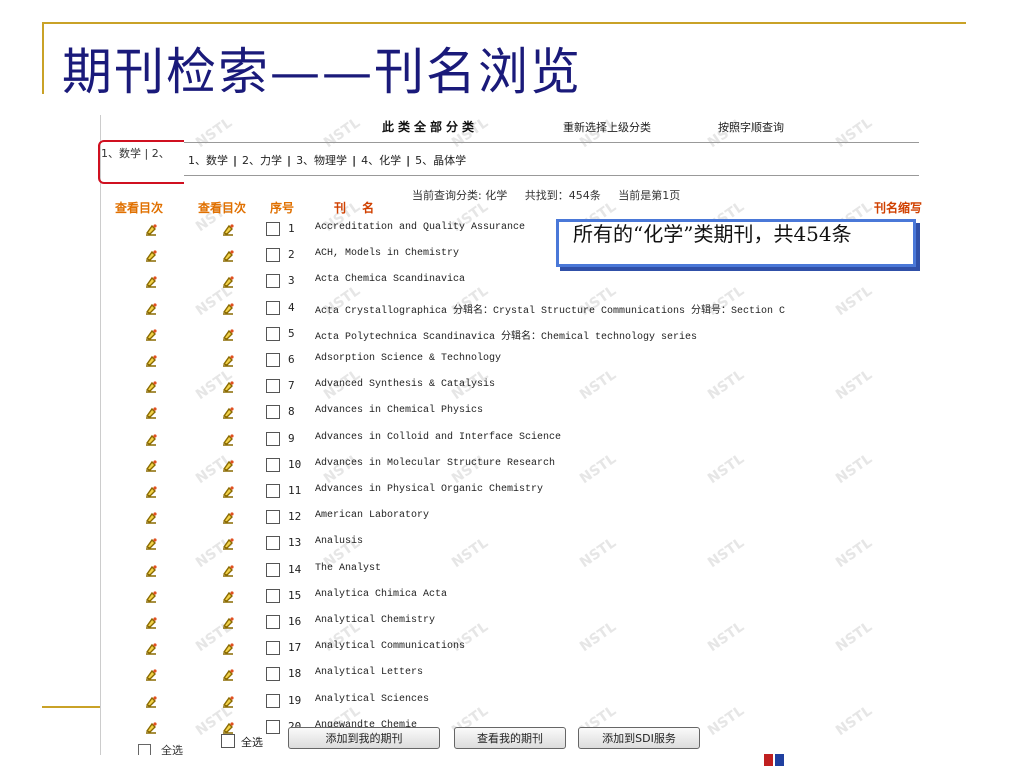 This screenshot has height=768, width=1024. Describe the element at coordinates (222, 208) in the screenshot. I see `view-contents-header: 查看目次` at that location.